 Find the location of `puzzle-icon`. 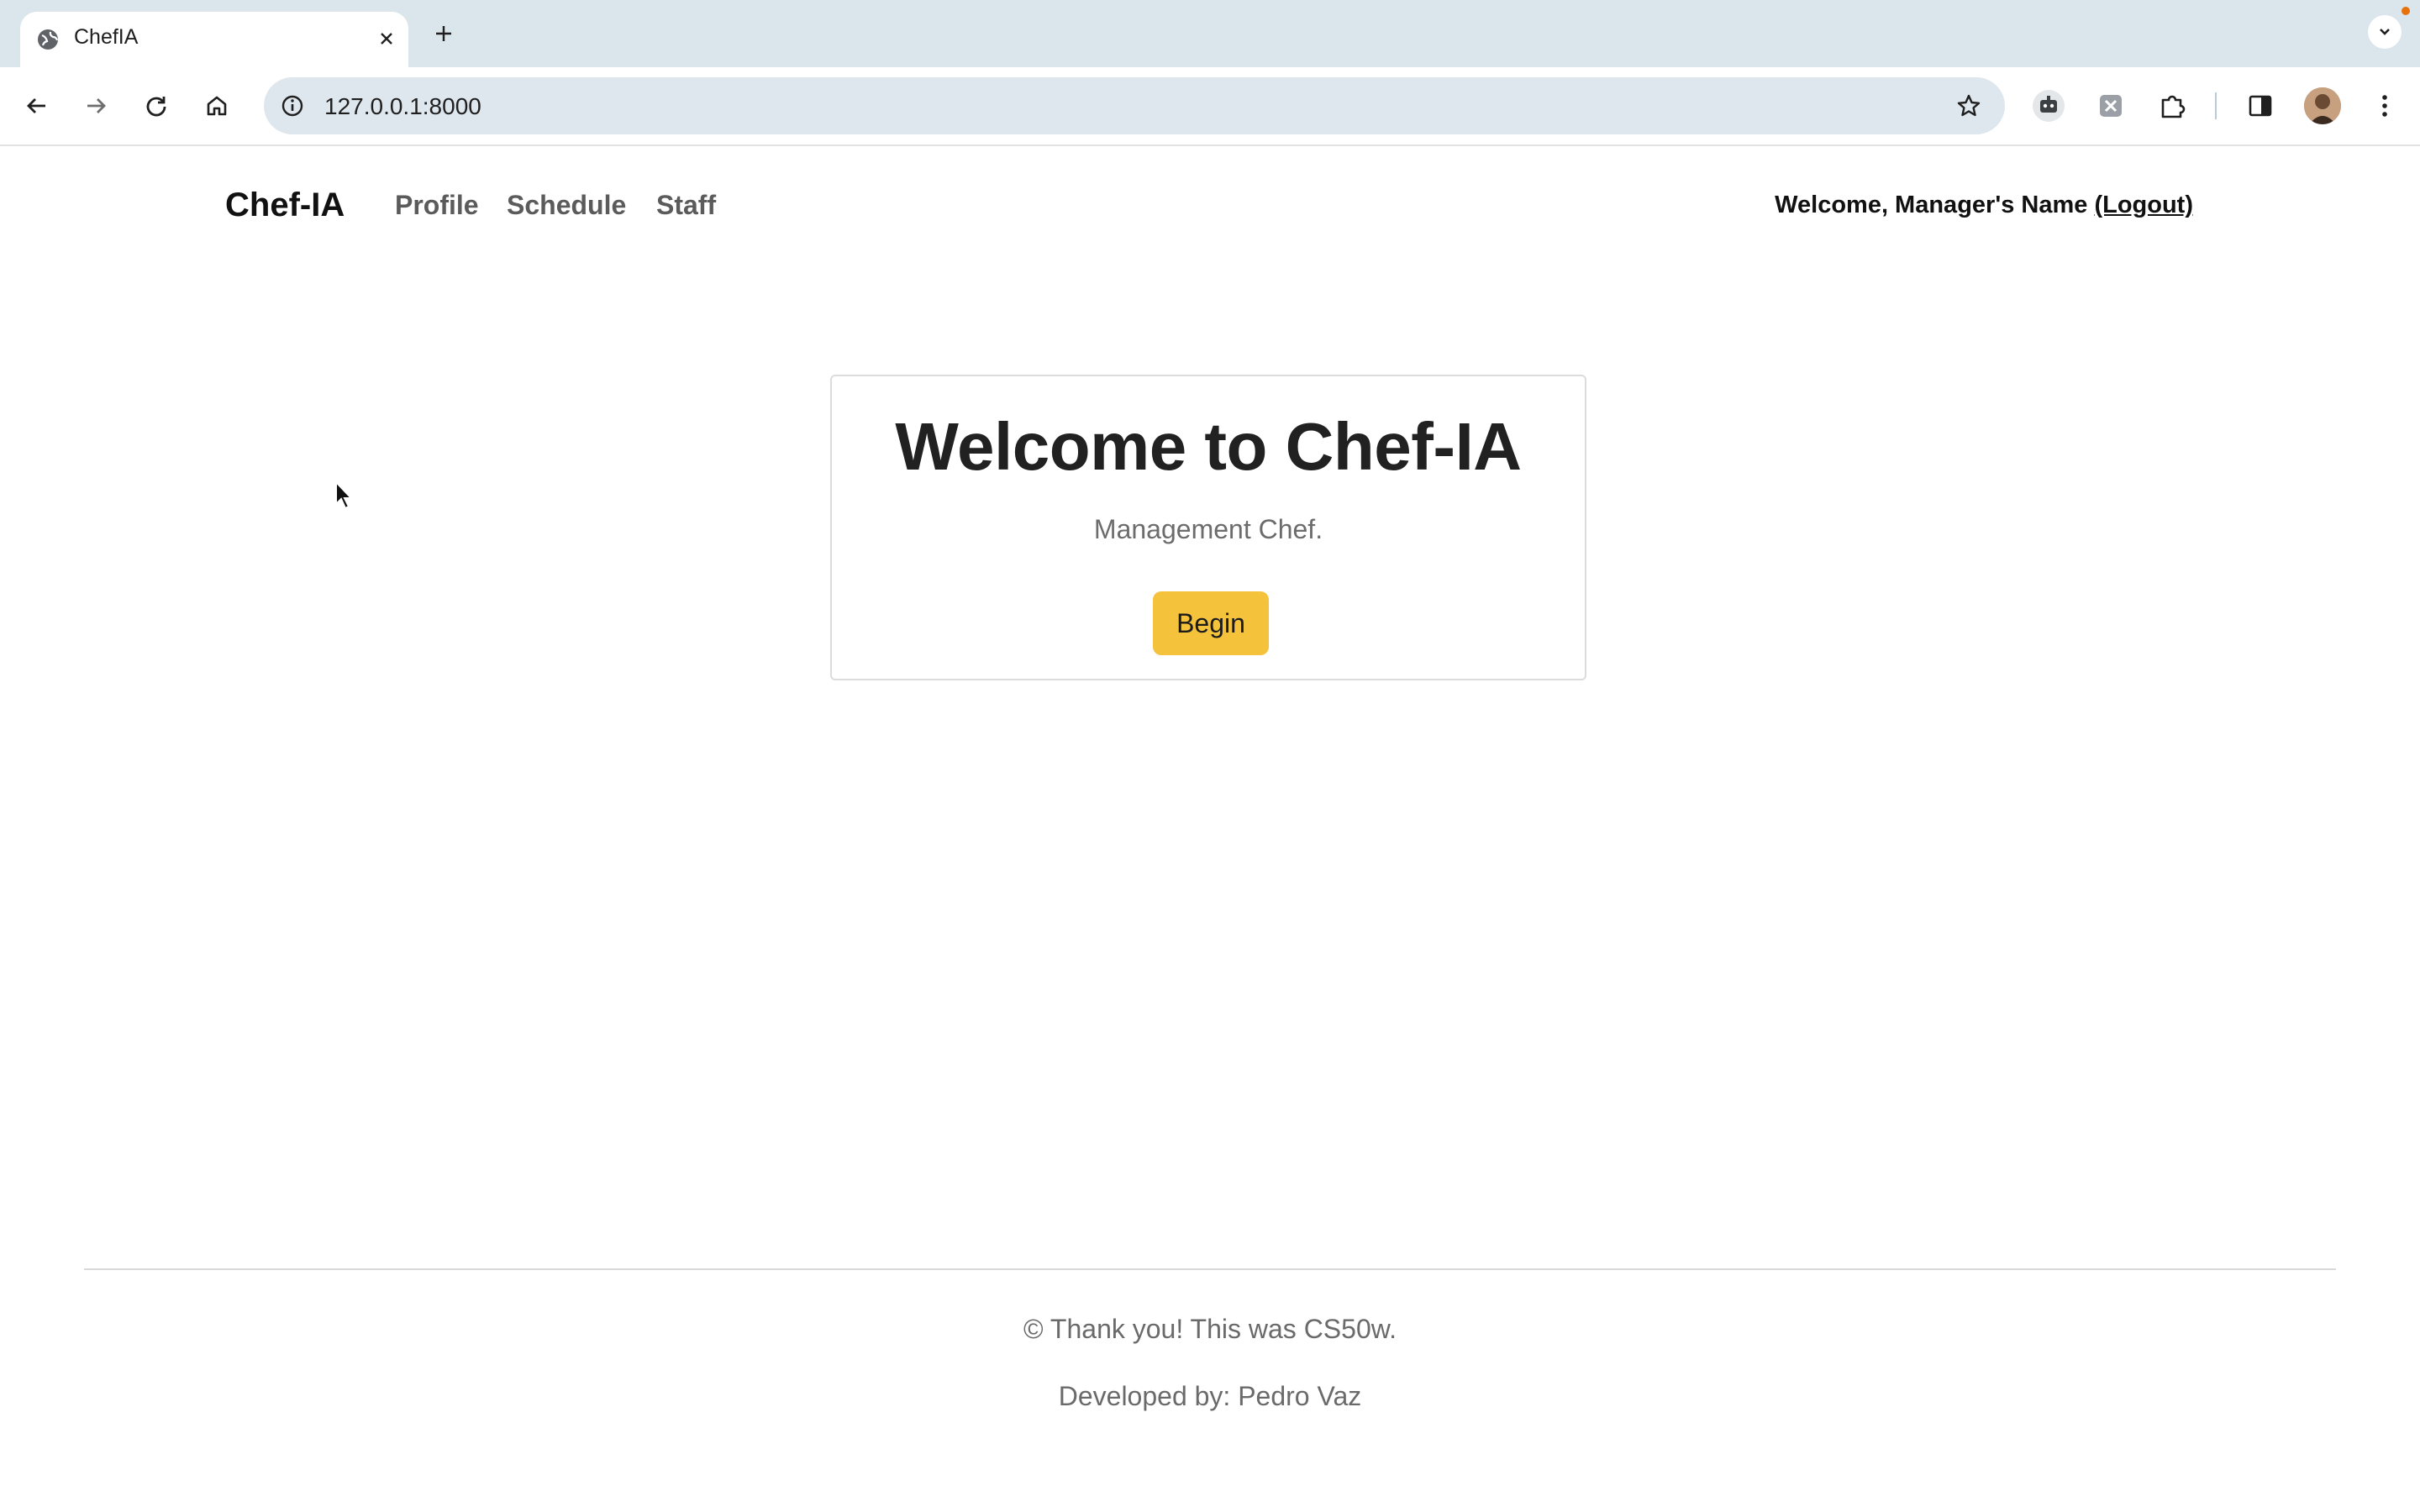

puzzle-icon is located at coordinates (2173, 106).